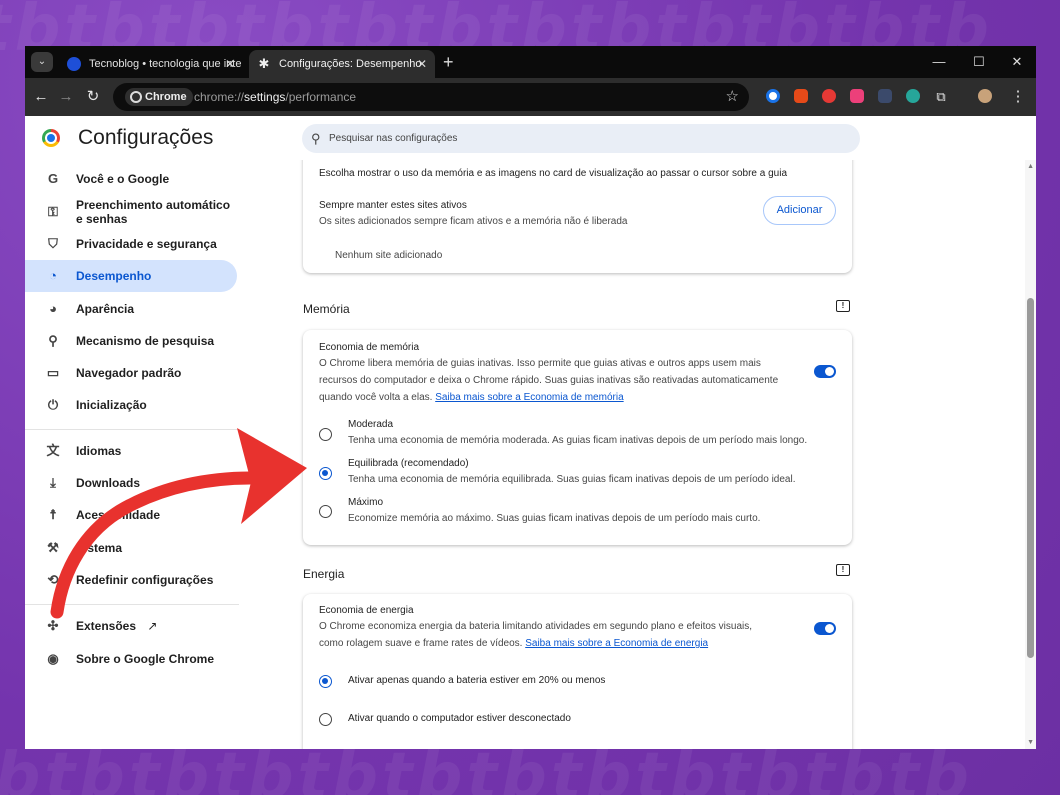 The image size is (1060, 795). What do you see at coordinates (53, 308) in the screenshot?
I see `palette-icon: ◕` at bounding box center [53, 308].